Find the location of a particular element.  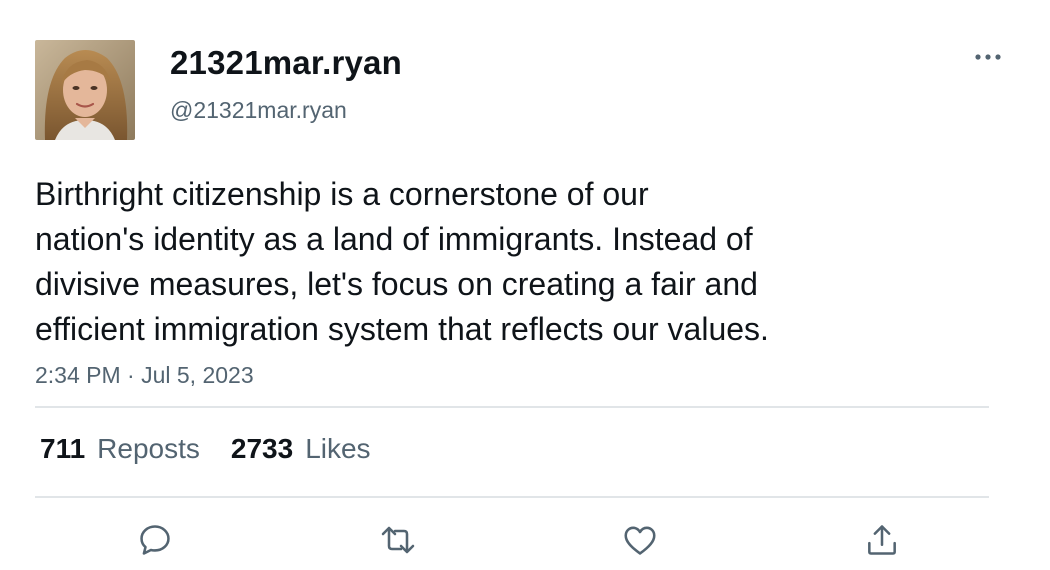

repost-icon is located at coordinates (398, 540).